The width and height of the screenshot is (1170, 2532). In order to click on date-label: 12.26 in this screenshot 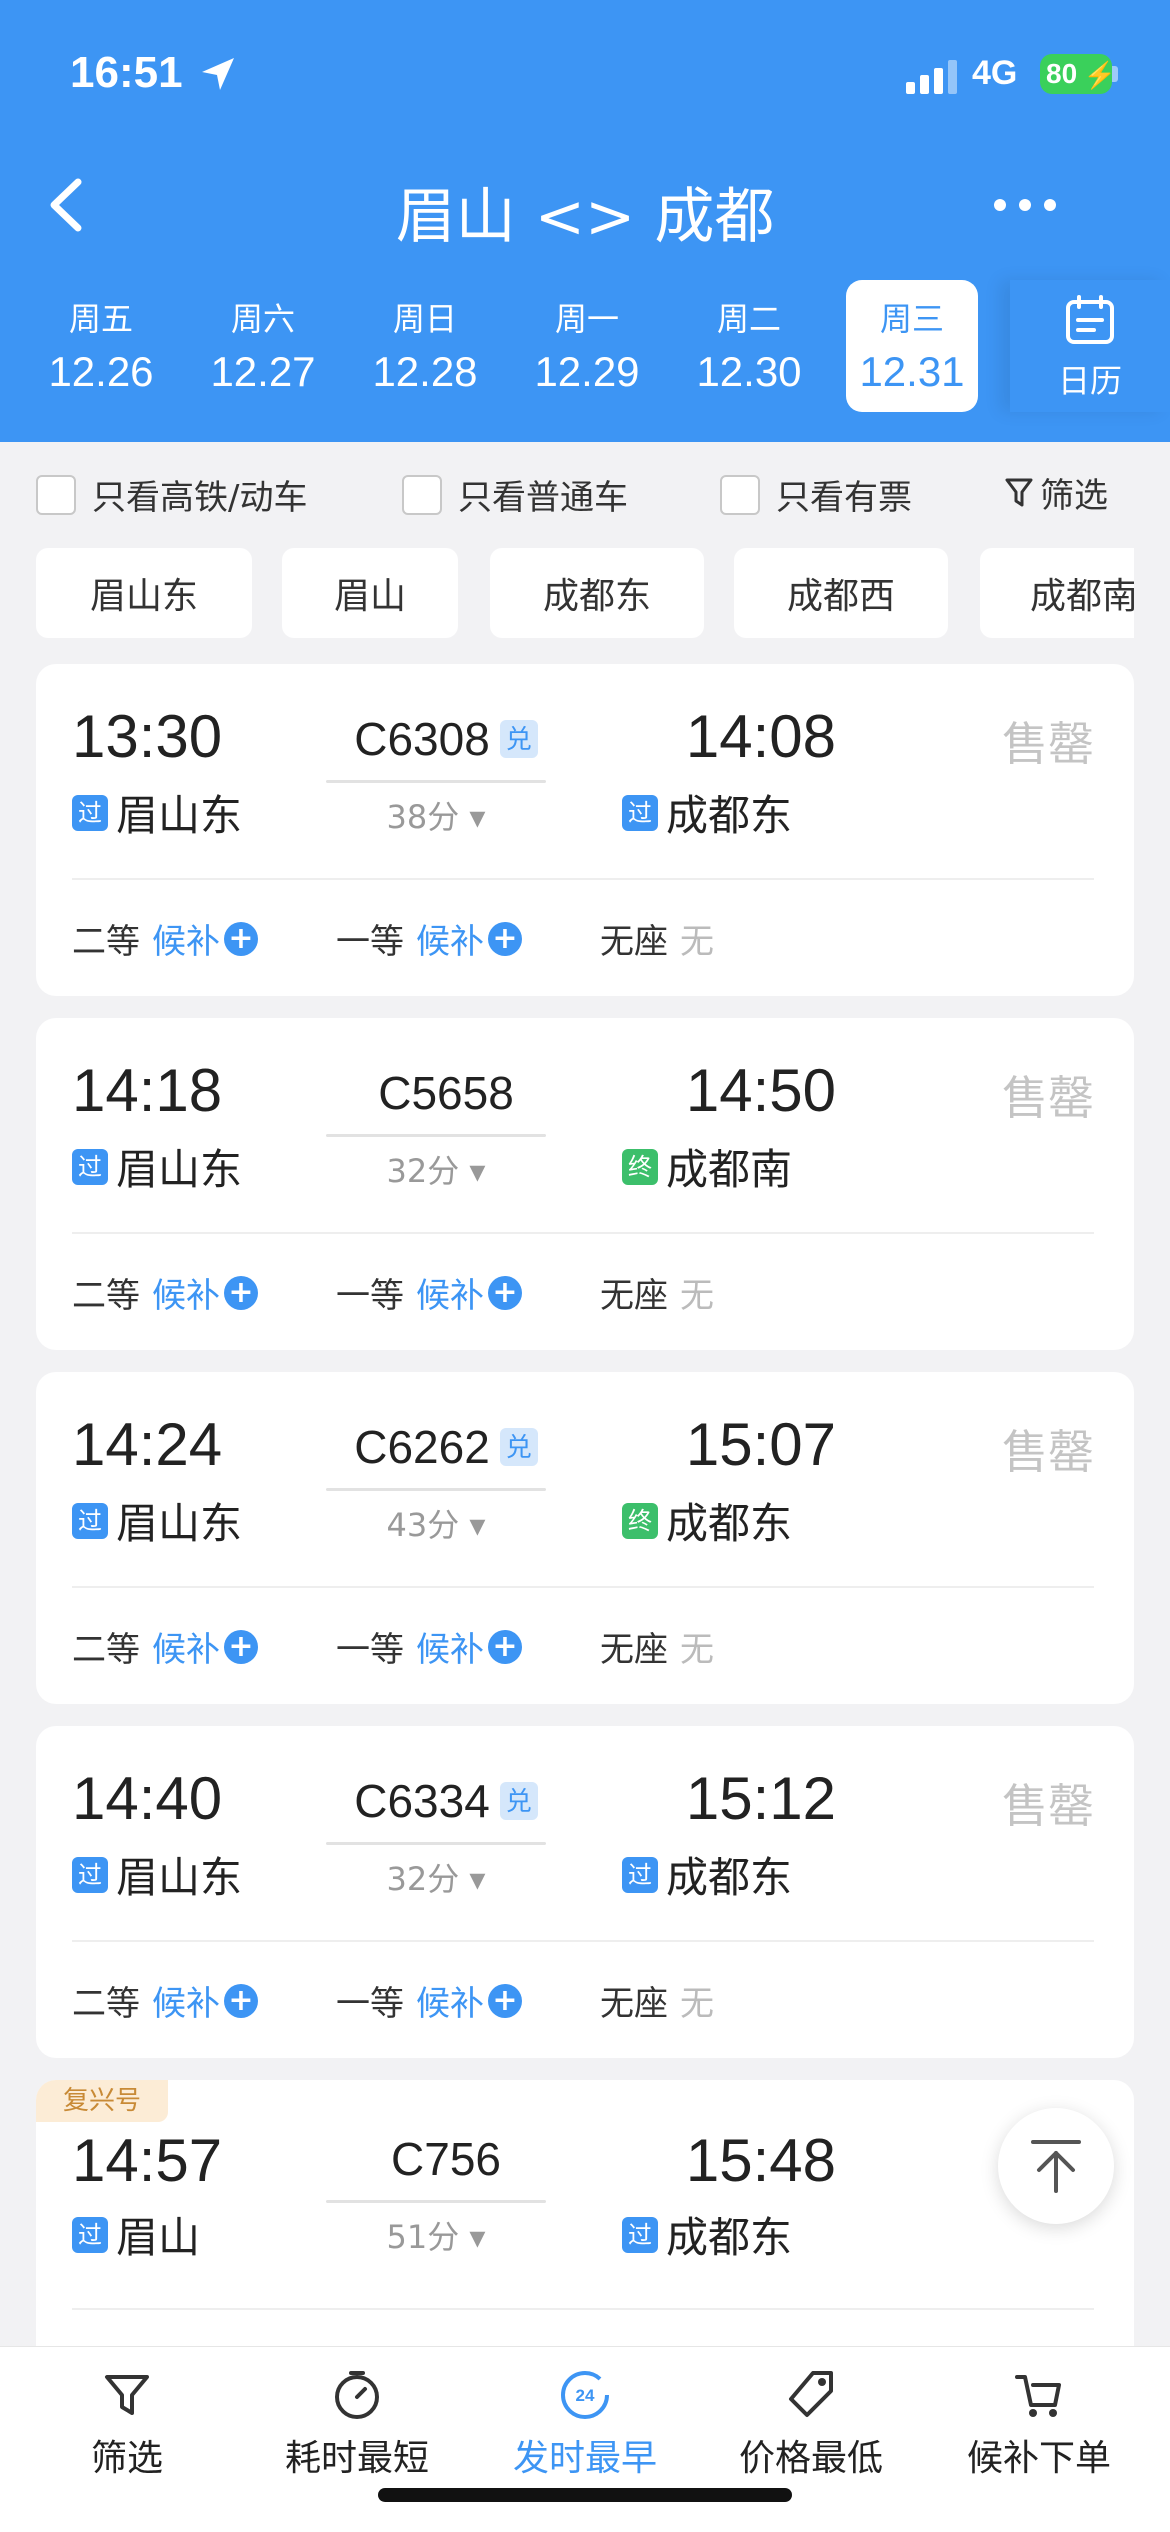, I will do `click(101, 371)`.